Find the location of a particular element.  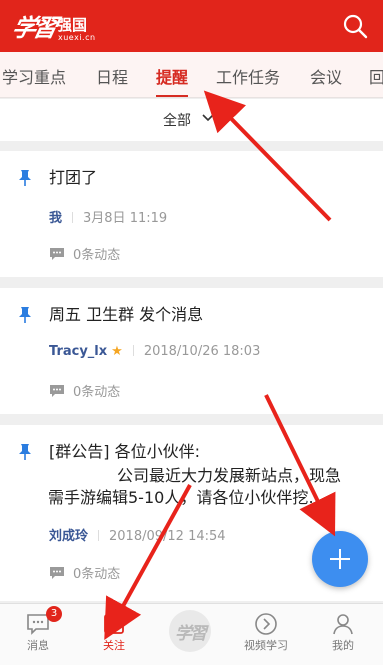

tab-schedule: 日程 is located at coordinates (112, 80).